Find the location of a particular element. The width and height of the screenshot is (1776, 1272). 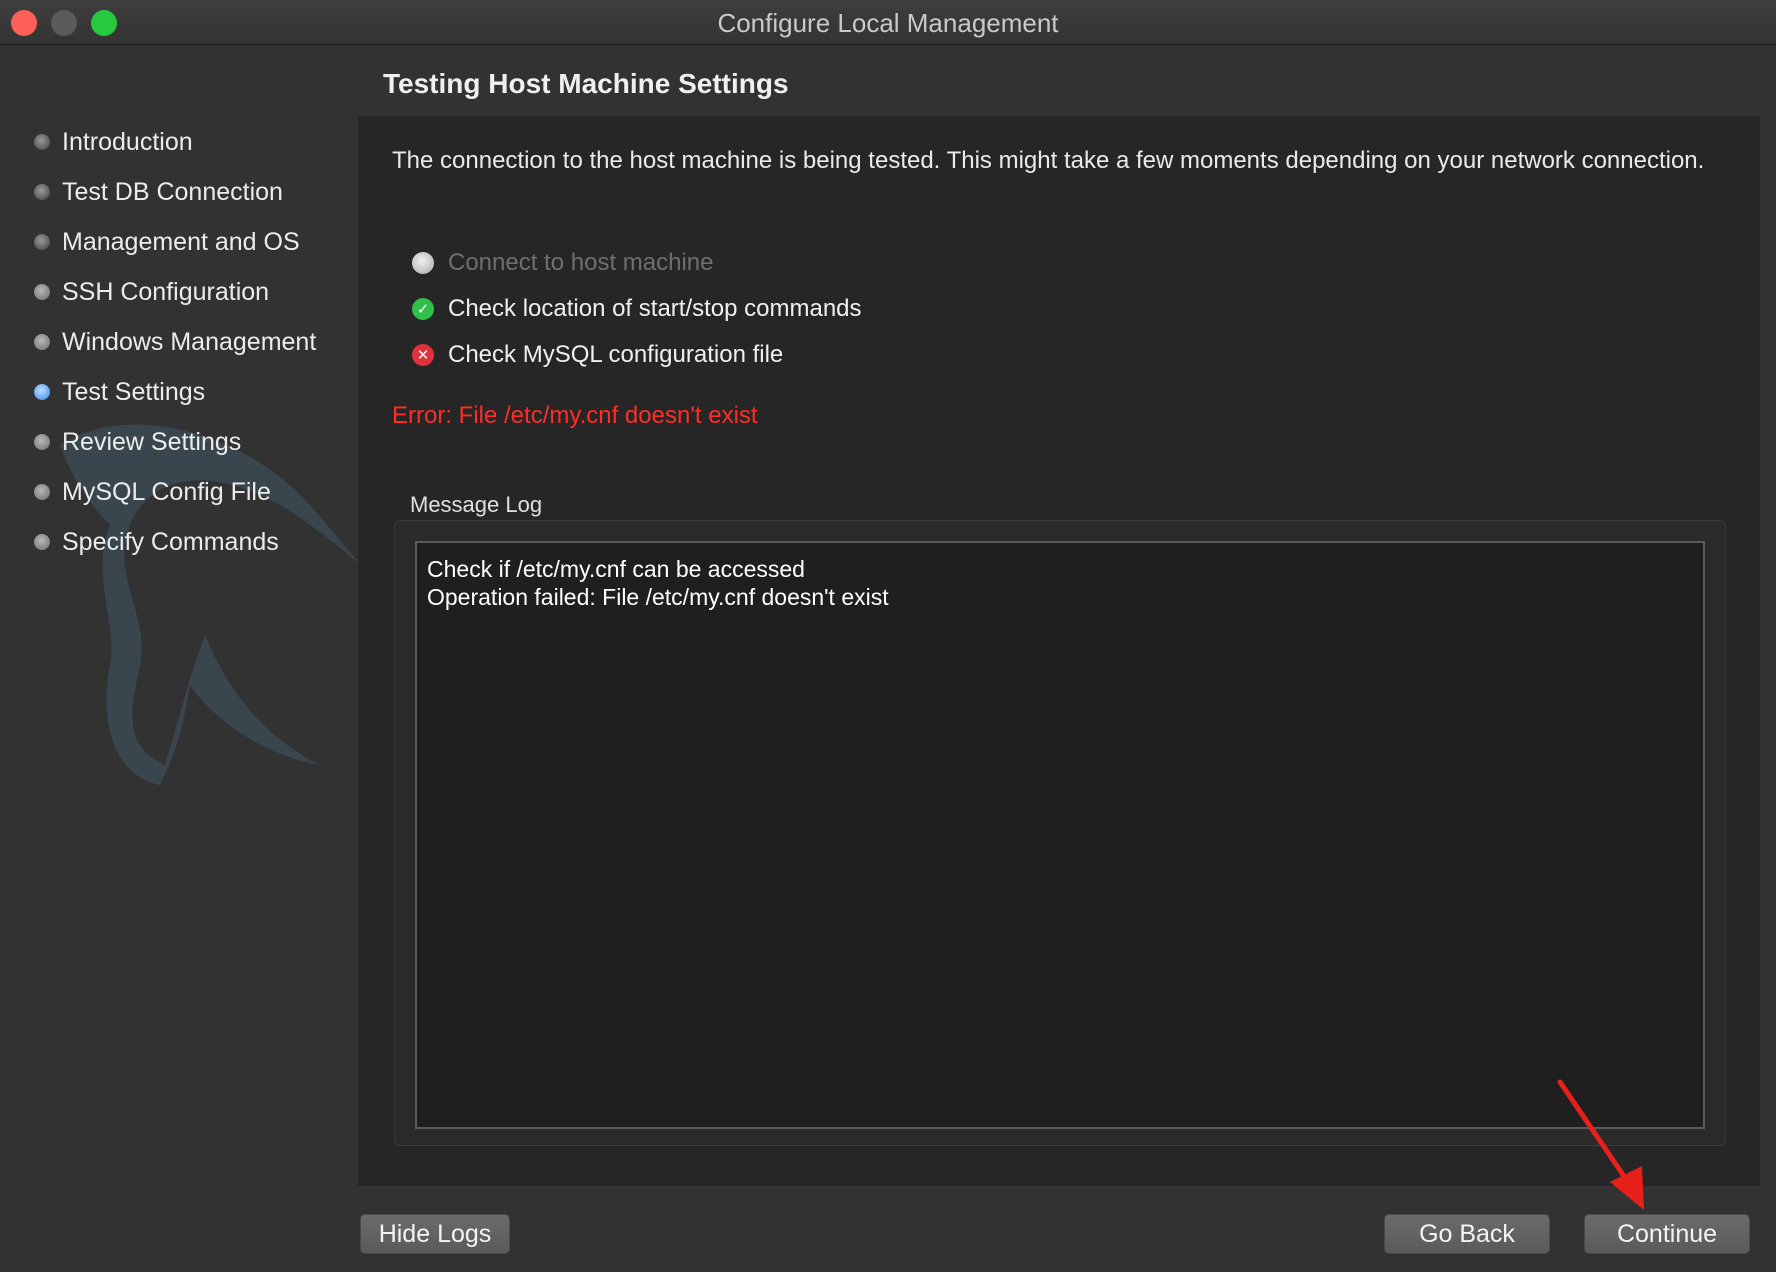

step-active-bullet-icon is located at coordinates (42, 392).